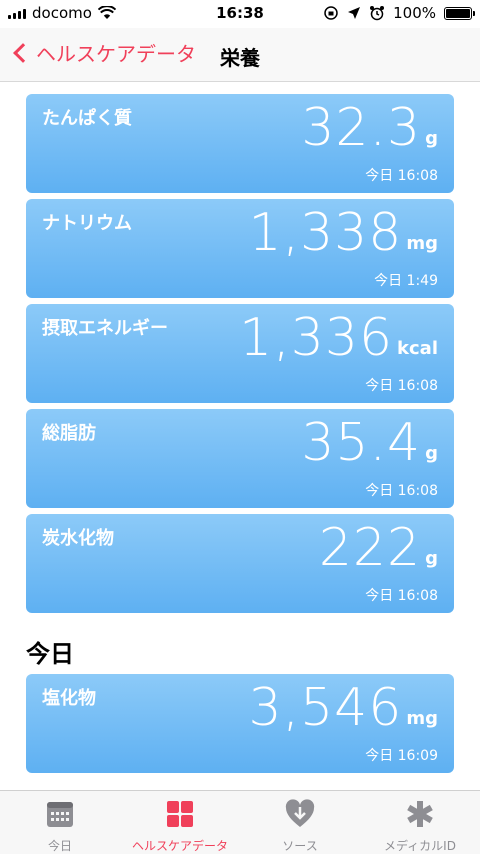  I want to click on nutrient-card-carbohydrates: 炭水化物 222 g 今日 16:08, so click(240, 563).